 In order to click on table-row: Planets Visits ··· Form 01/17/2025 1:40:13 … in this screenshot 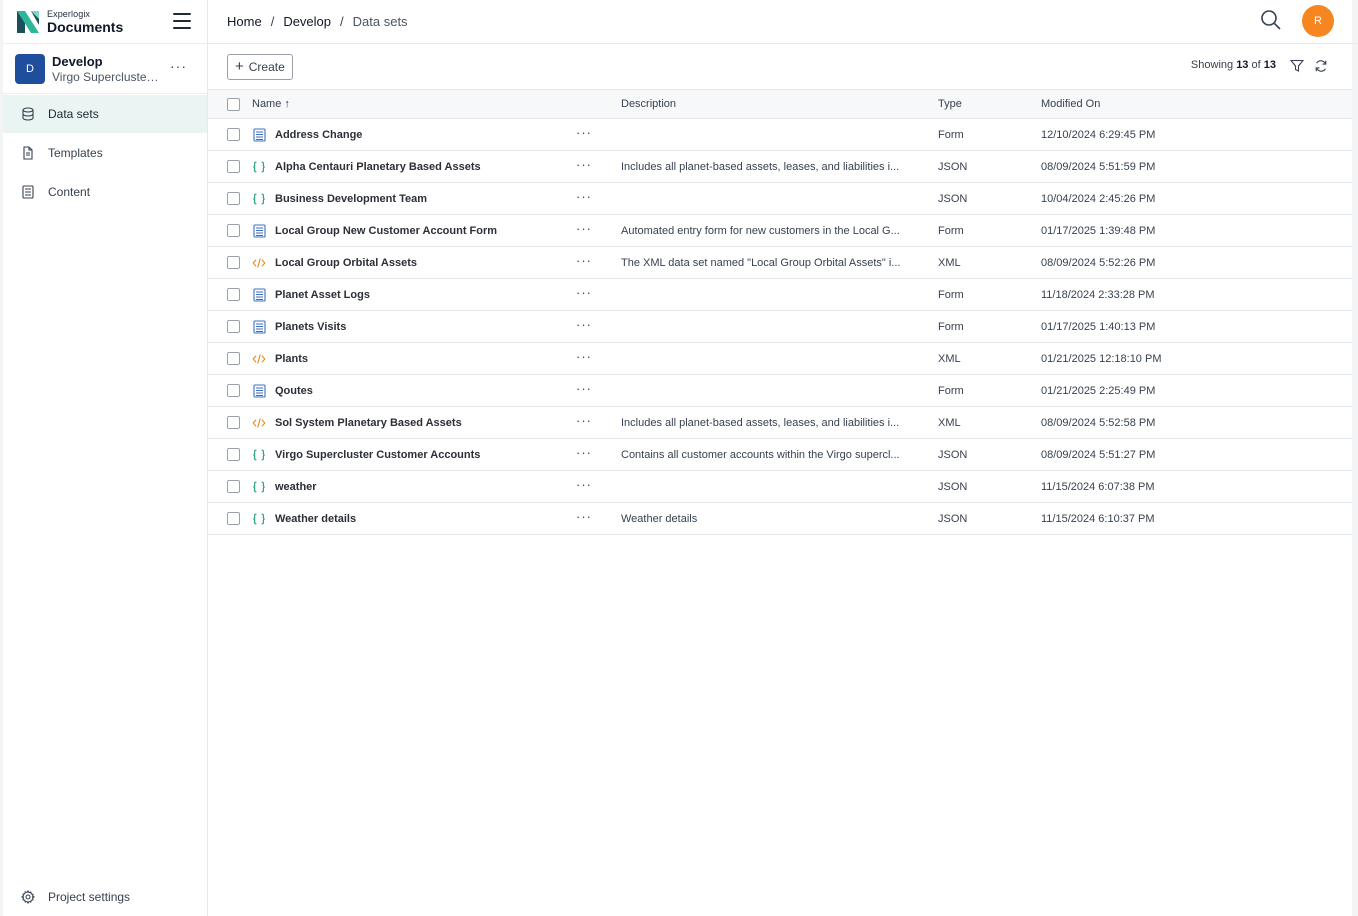, I will do `click(780, 327)`.